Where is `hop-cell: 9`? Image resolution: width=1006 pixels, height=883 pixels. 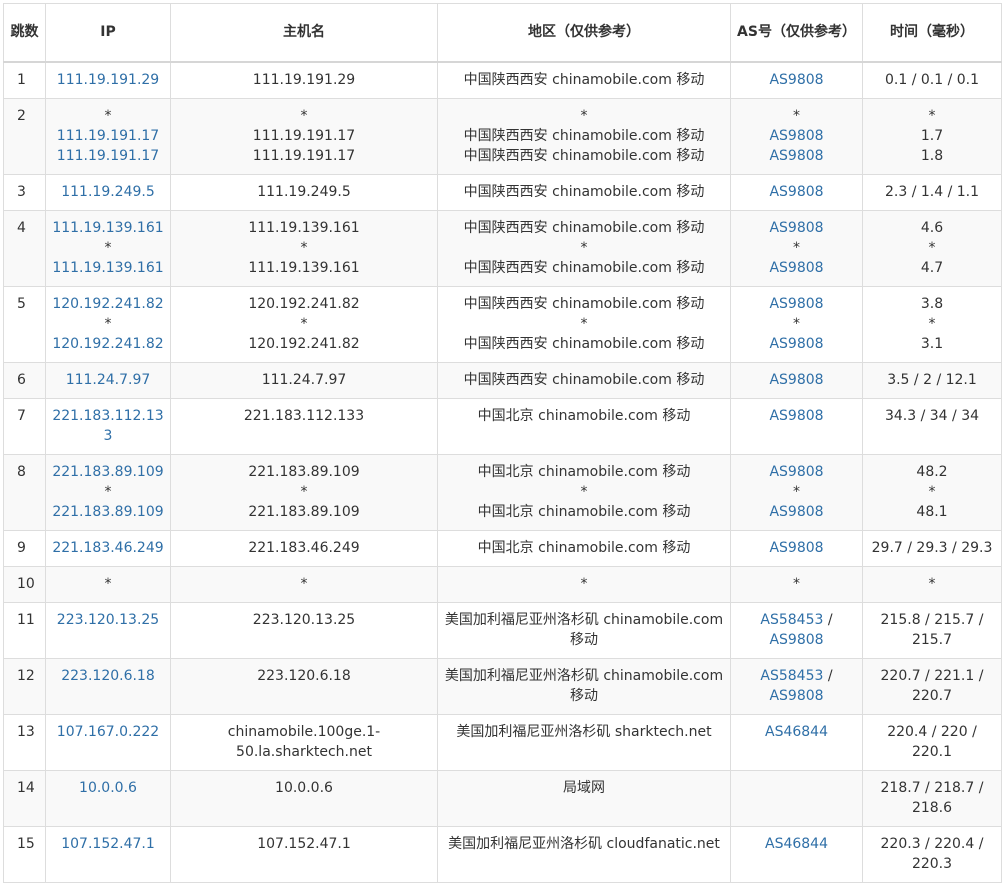 hop-cell: 9 is located at coordinates (24, 548).